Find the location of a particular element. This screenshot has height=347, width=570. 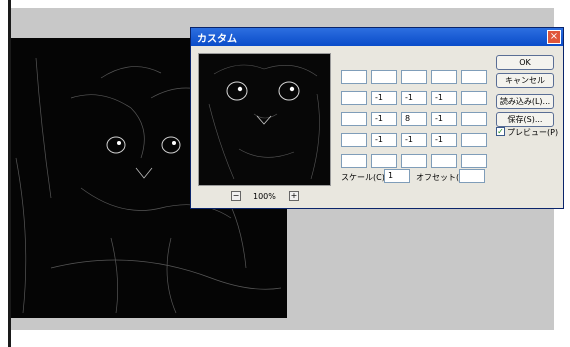

scale-input: 1 is located at coordinates (397, 176).